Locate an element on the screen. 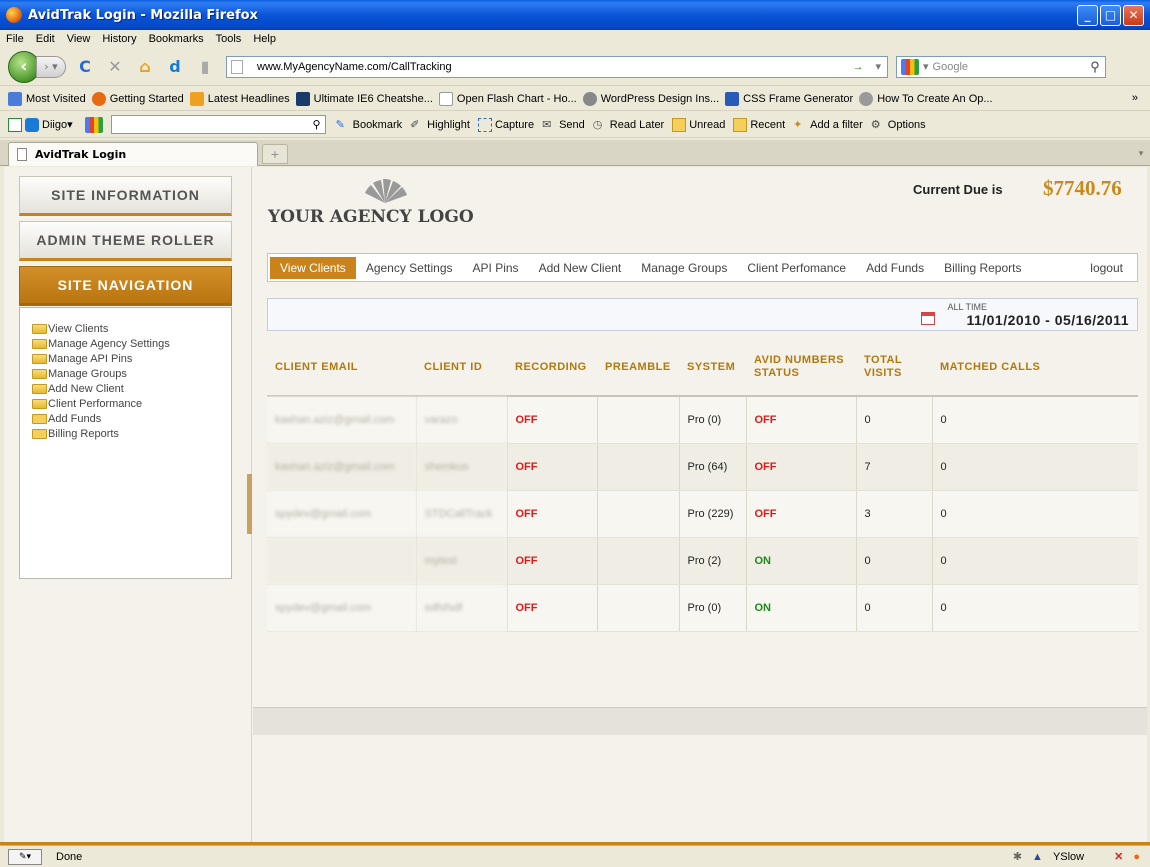 Image resolution: width=1150 pixels, height=867 pixels. col-recording: RECORDING is located at coordinates (552, 368).